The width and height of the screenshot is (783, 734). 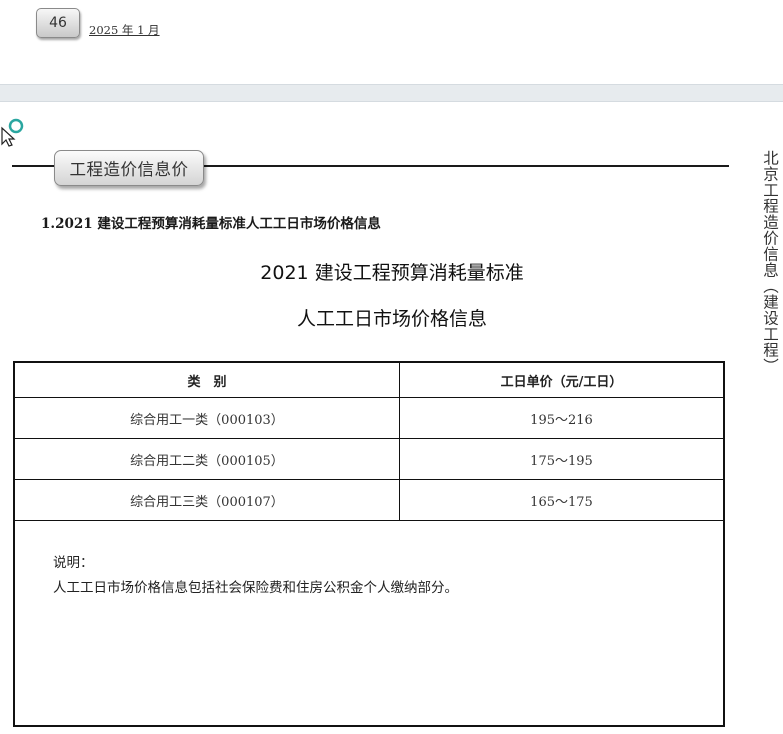 I want to click on page-number-badge: 46, so click(x=58, y=23).